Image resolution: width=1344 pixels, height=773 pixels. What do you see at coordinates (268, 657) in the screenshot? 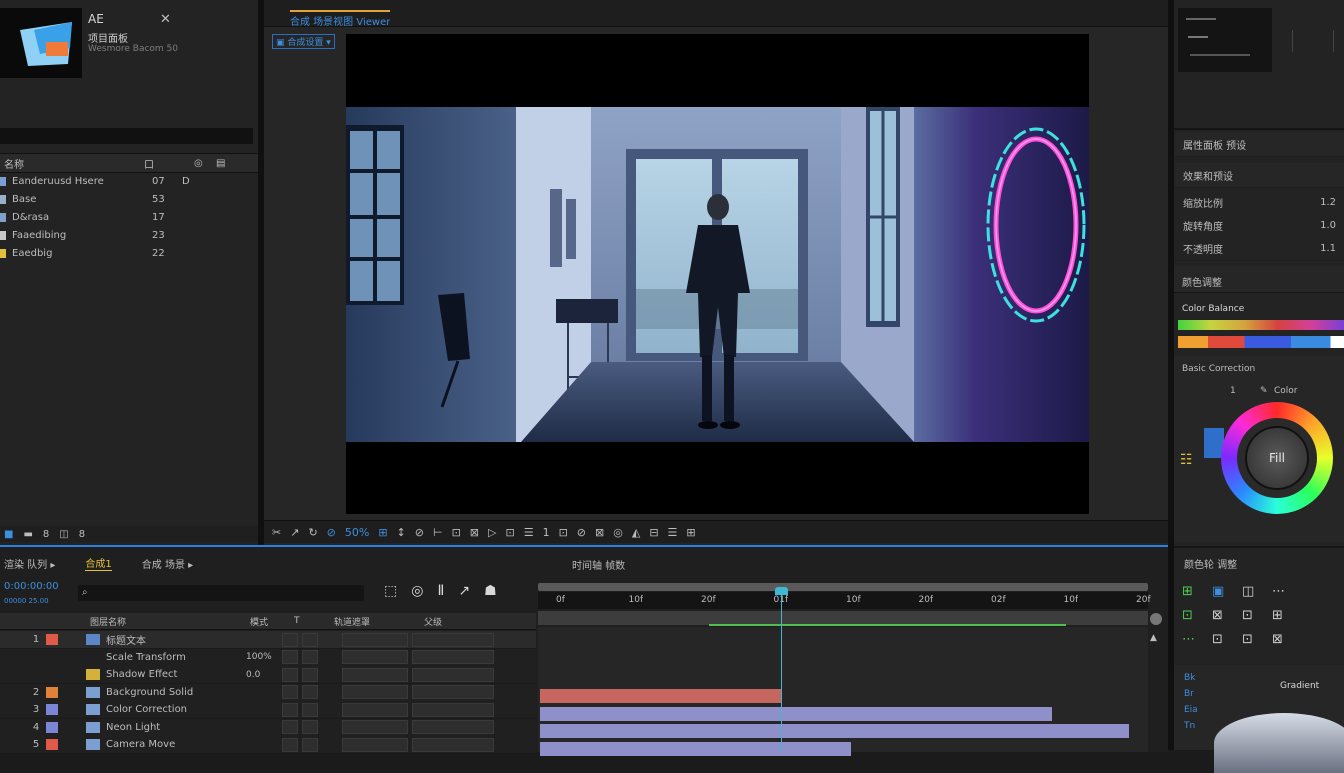
I see `layer-row: Scale Transform 100%` at bounding box center [268, 657].